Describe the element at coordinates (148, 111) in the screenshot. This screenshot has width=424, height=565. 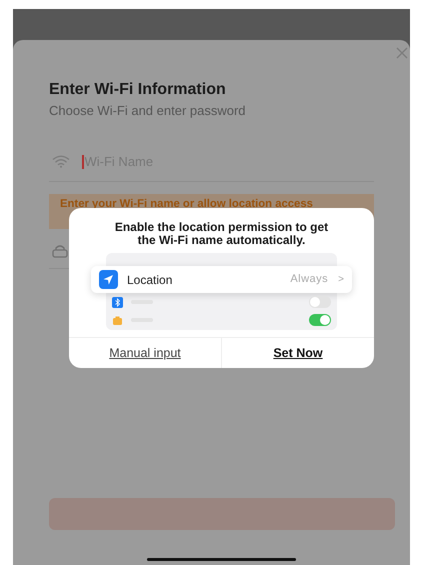
I see `page-subtitle: Choose Wi-Fi and enter password` at that location.